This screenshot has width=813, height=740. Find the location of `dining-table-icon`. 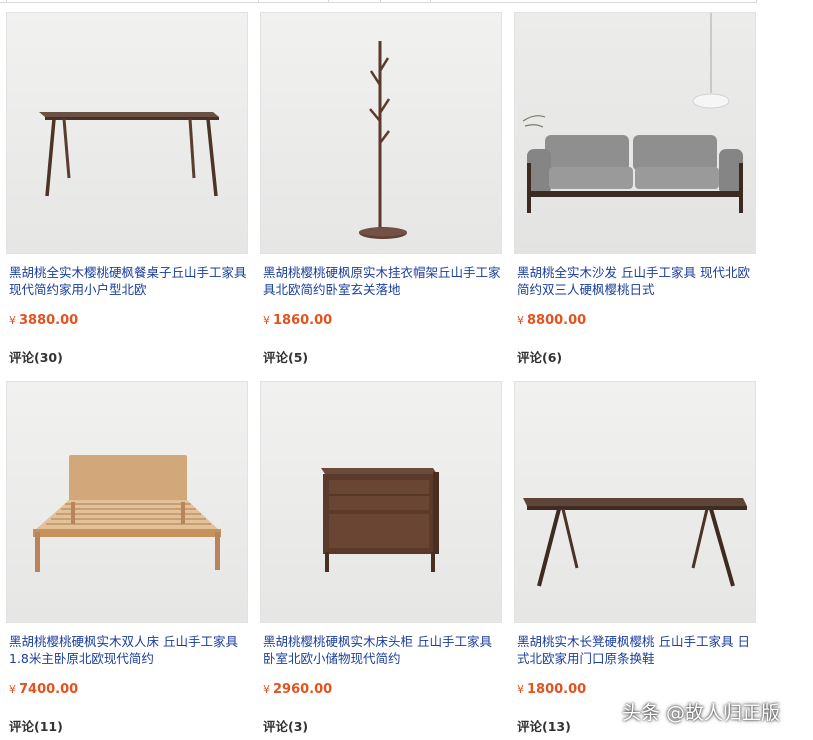

dining-table-icon is located at coordinates (127, 133).